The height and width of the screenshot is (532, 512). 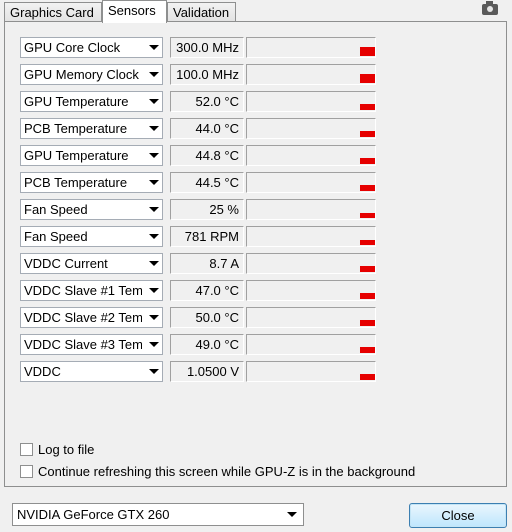 What do you see at coordinates (207, 317) in the screenshot?
I see `sensor-value: 50.0 °C` at bounding box center [207, 317].